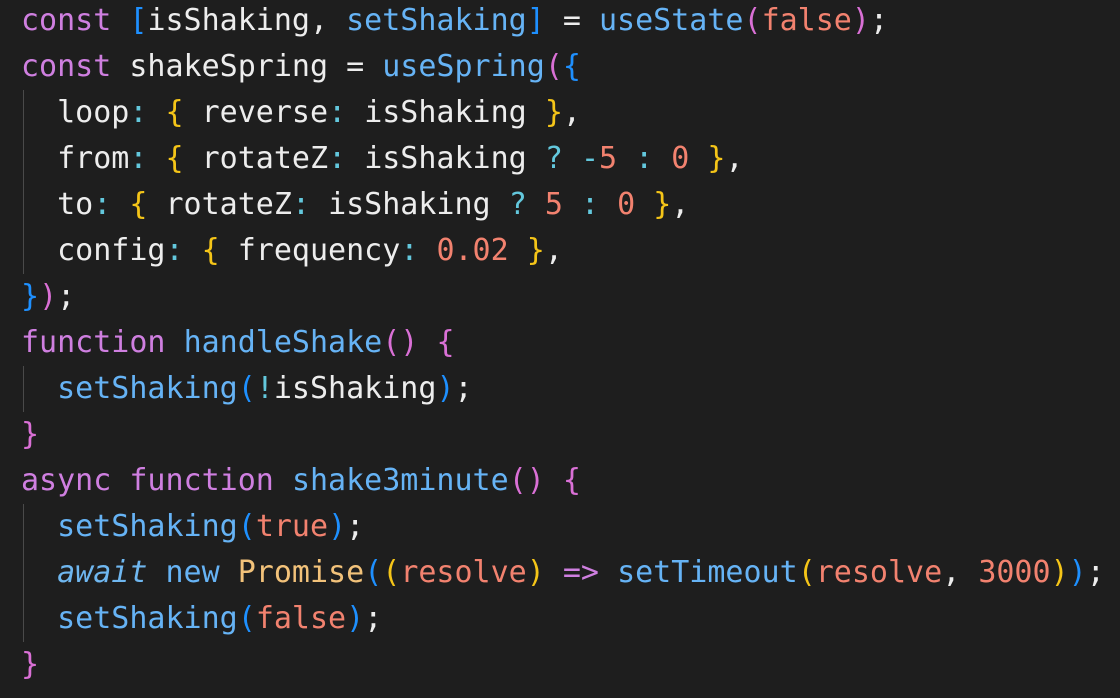 The height and width of the screenshot is (698, 1120). I want to click on code-line-7: });, so click(48, 296).